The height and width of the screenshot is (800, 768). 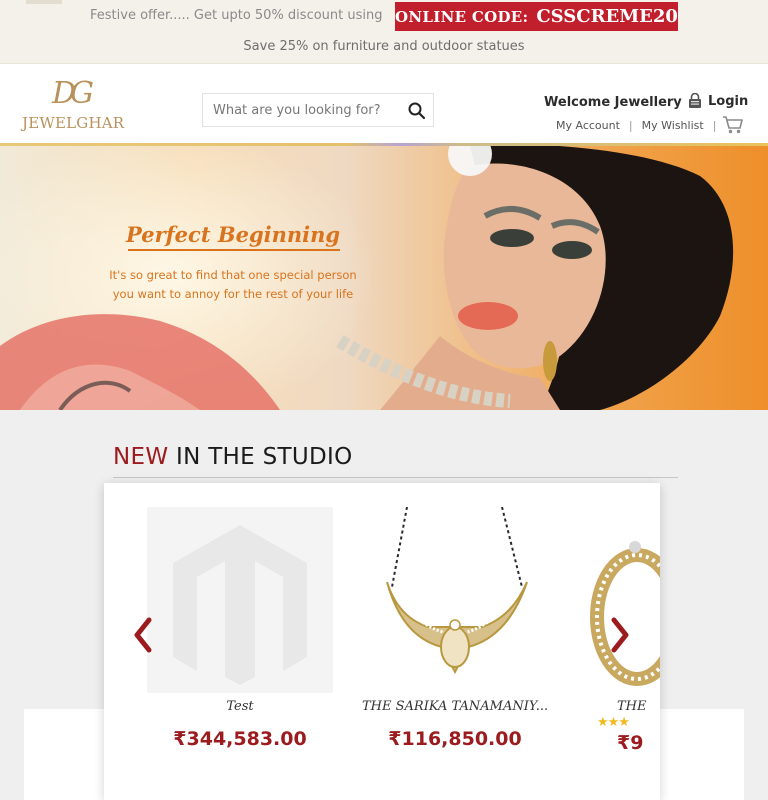 What do you see at coordinates (395, 477) in the screenshot?
I see `section-divider` at bounding box center [395, 477].